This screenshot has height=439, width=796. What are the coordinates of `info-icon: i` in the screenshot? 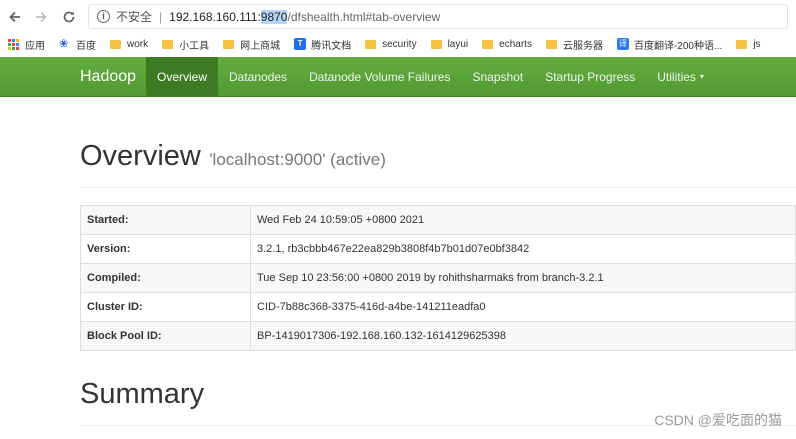 It's located at (103, 16).